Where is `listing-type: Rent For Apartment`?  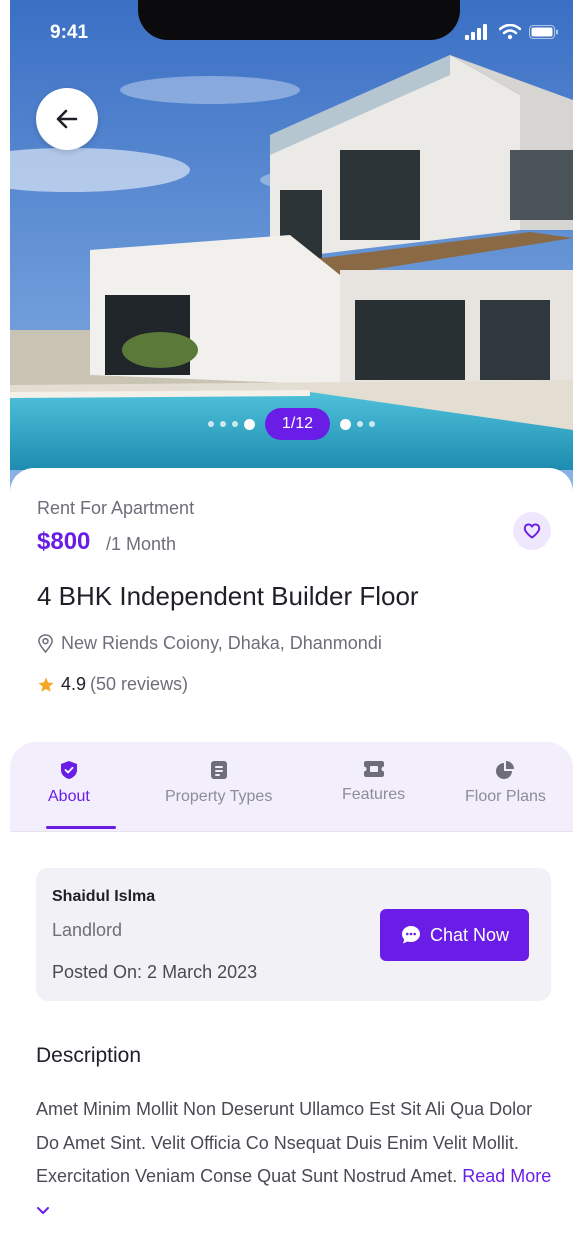
listing-type: Rent For Apartment is located at coordinates (116, 508).